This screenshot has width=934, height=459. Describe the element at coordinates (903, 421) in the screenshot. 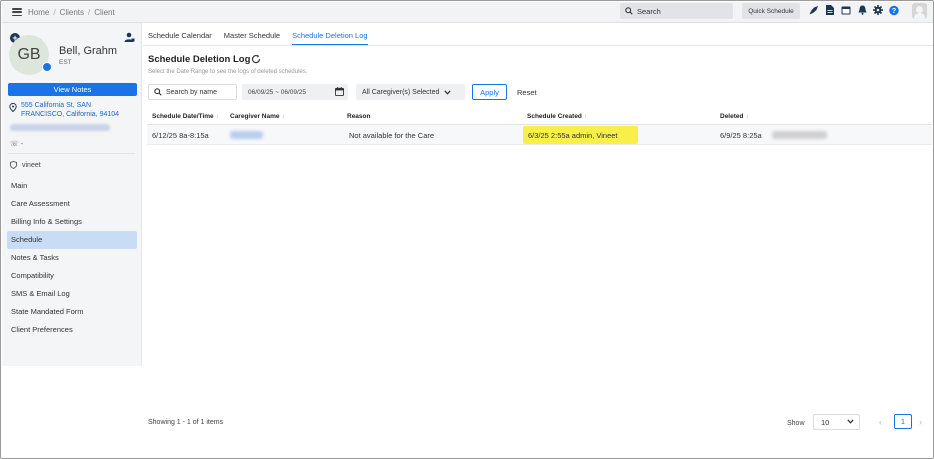

I see `page-number-button: 1` at that location.